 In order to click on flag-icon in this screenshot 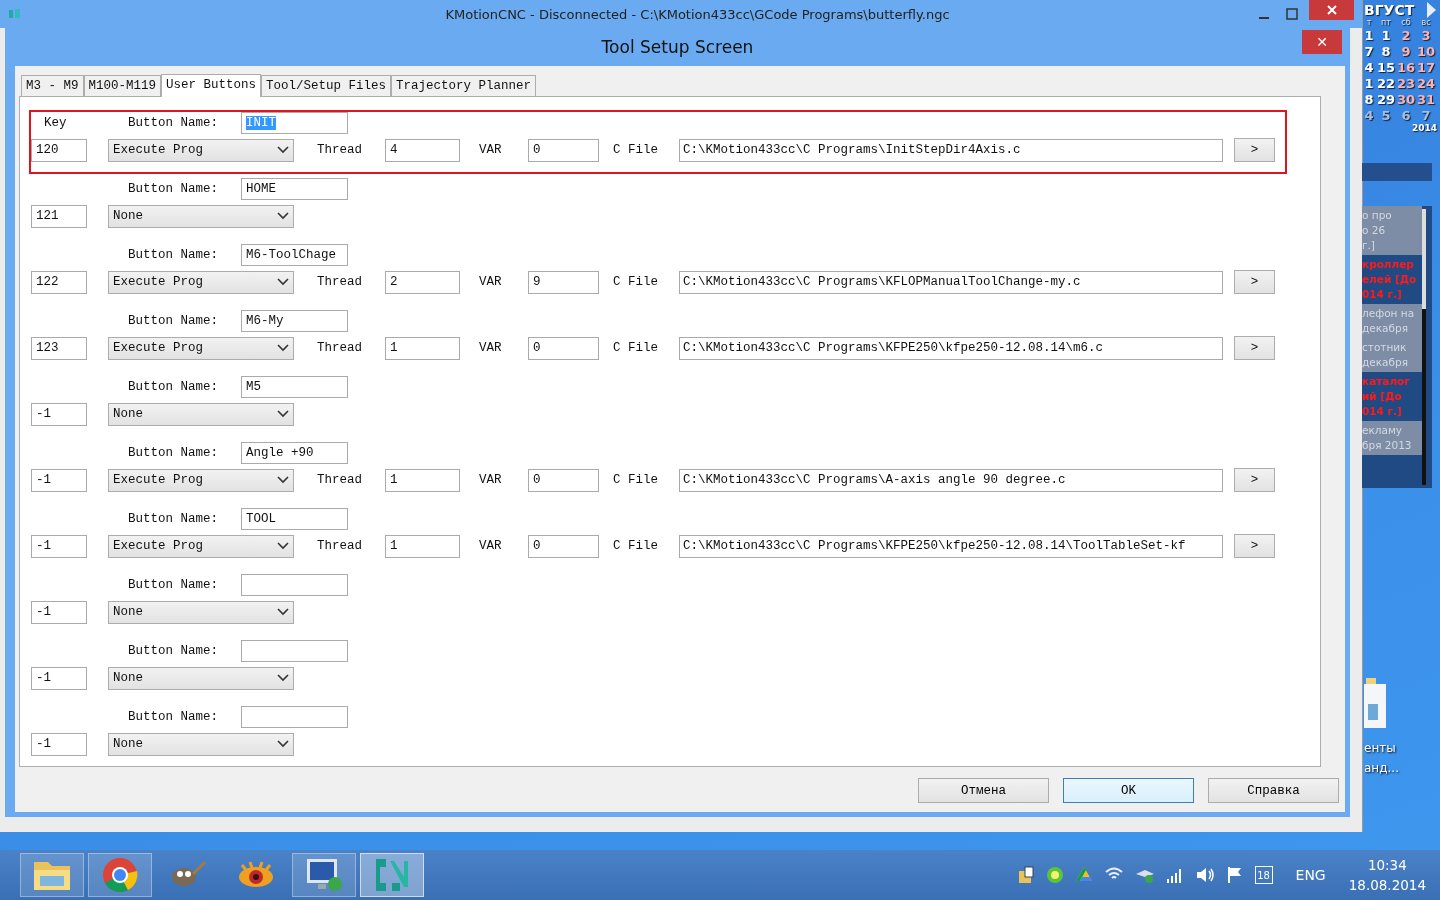, I will do `click(1234, 875)`.